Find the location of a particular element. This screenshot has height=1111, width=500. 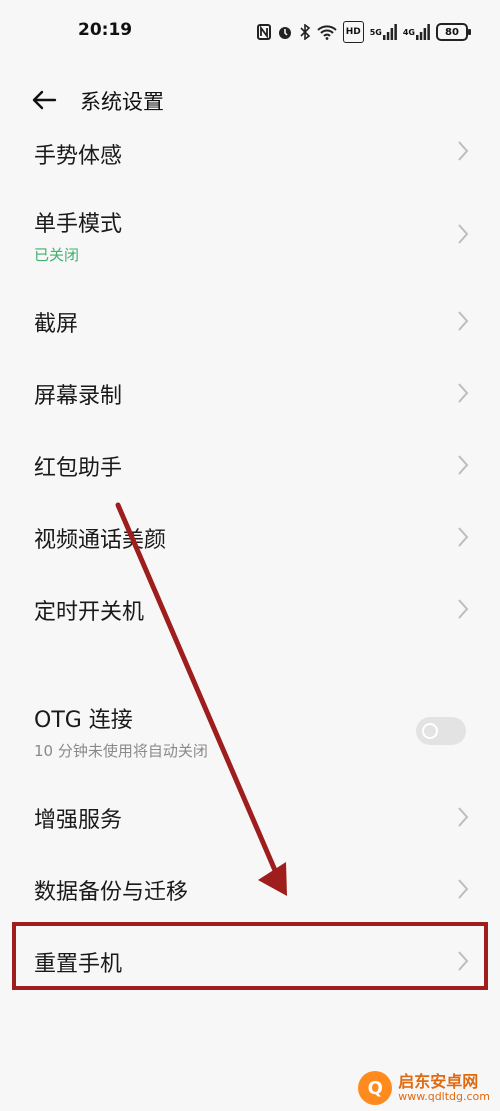

watermark: Q 启东安卓网 www.qdltdg.com is located at coordinates (424, 1088).